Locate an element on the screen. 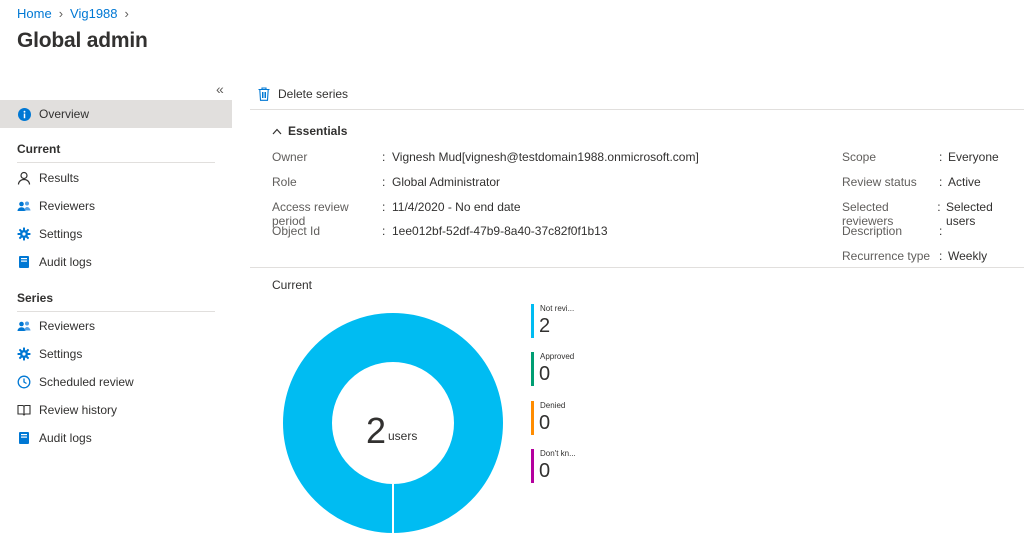 The width and height of the screenshot is (1024, 541). review-status-value: Active is located at coordinates (964, 182).